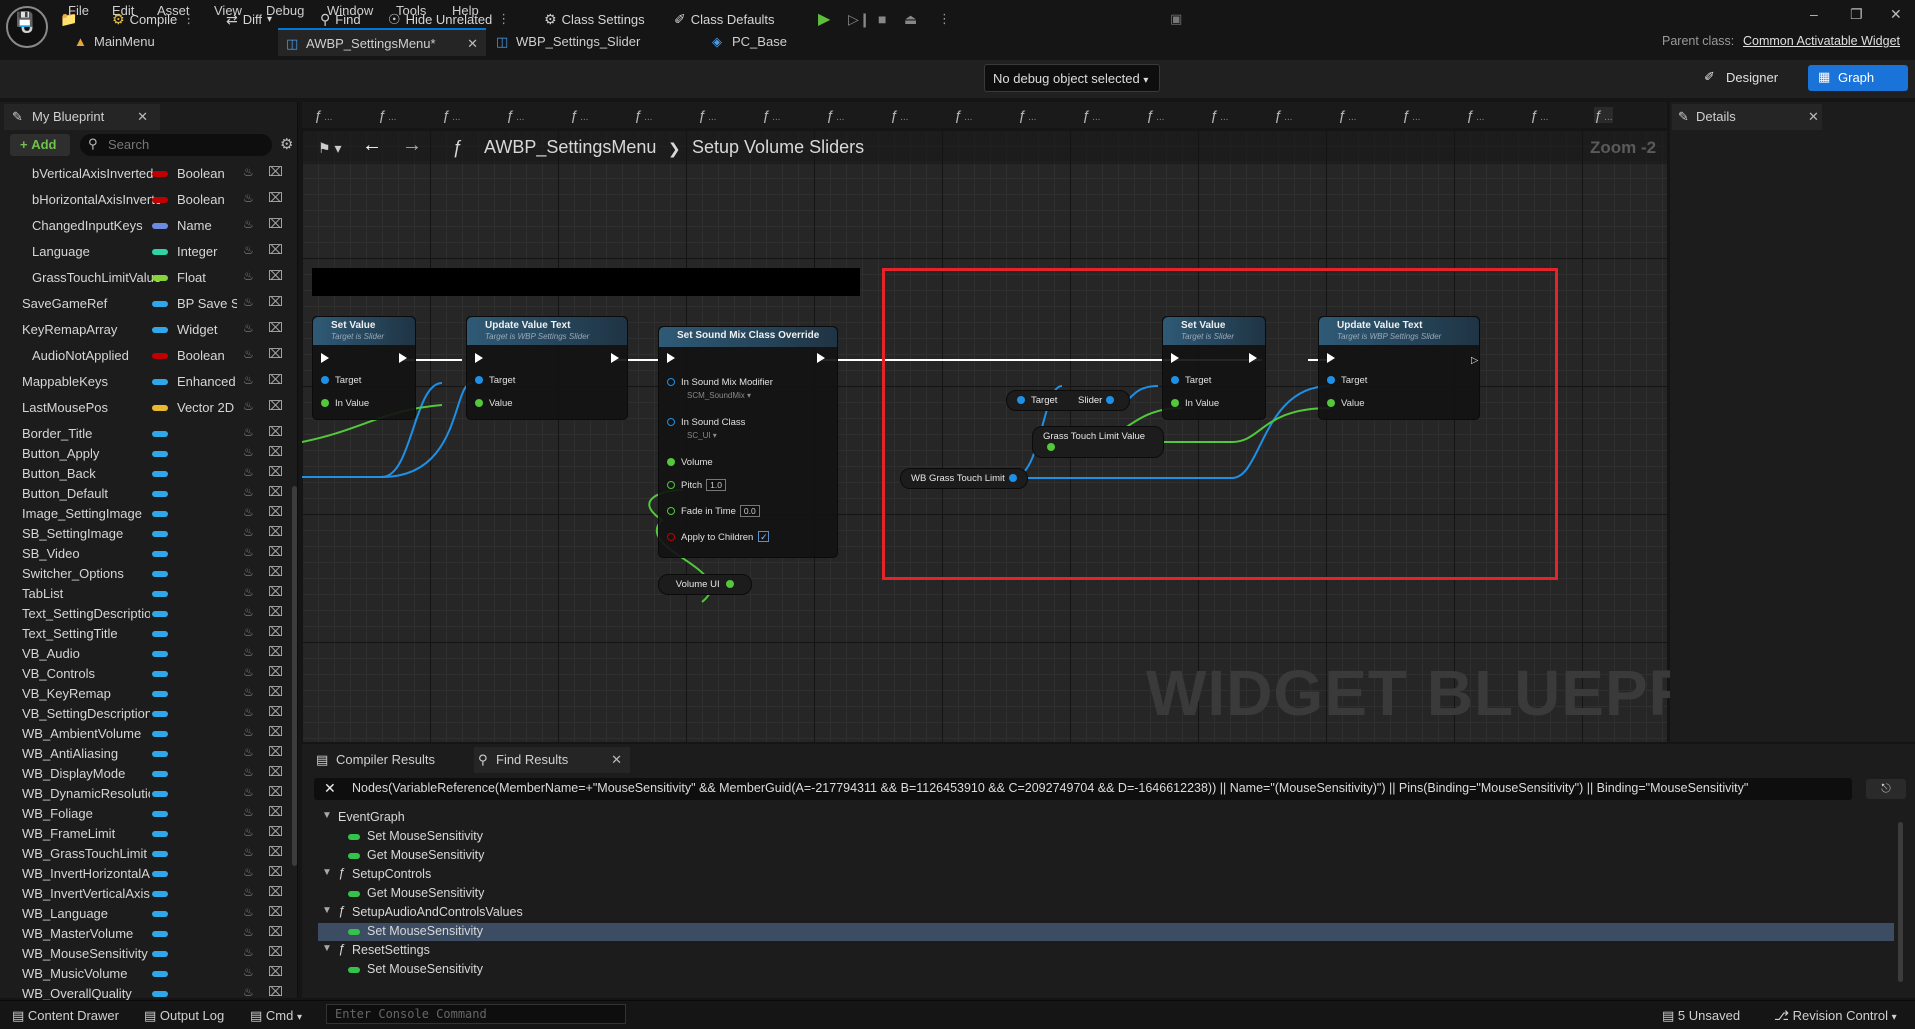 The height and width of the screenshot is (1029, 1915). What do you see at coordinates (65, 1016) in the screenshot?
I see `content-drawer-button: ▤ Content Drawer` at bounding box center [65, 1016].